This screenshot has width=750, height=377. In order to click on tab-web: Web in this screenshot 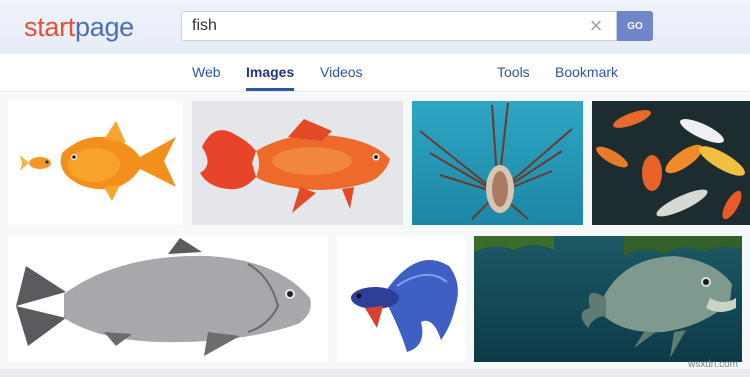, I will do `click(206, 72)`.